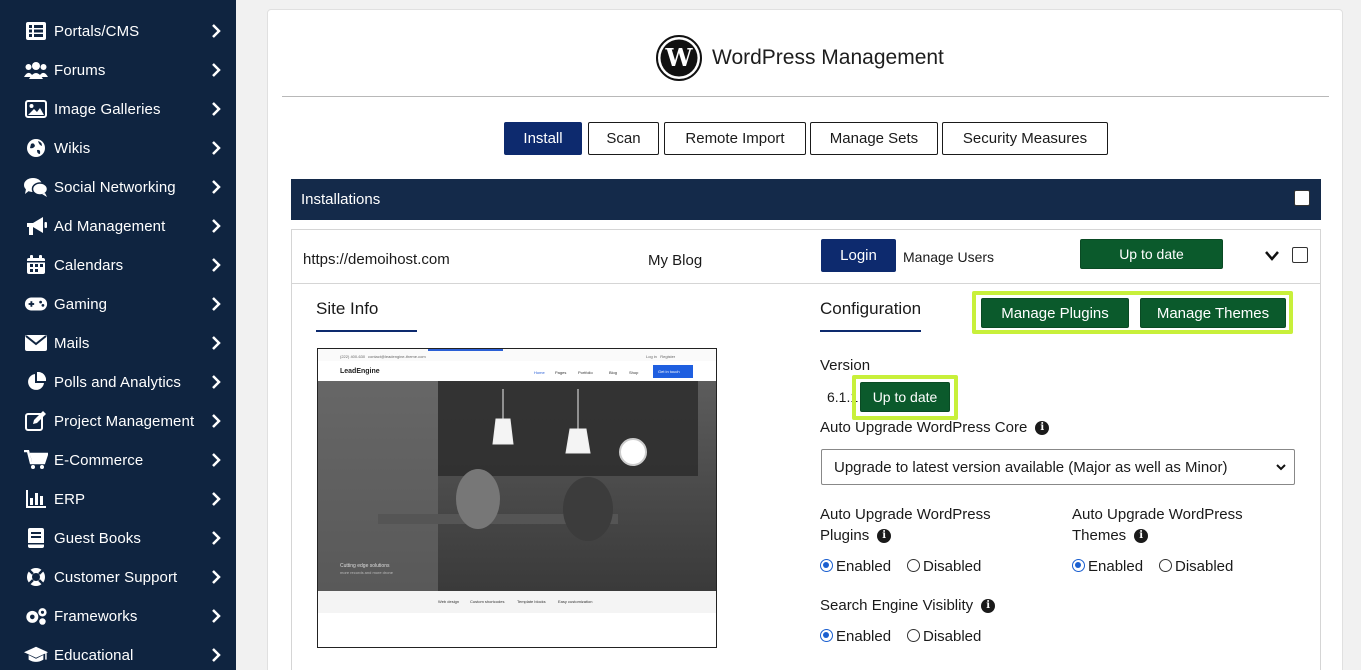 The height and width of the screenshot is (670, 1361). I want to click on sidebar-item-portals-cms: Portals/CMS, so click(118, 31).